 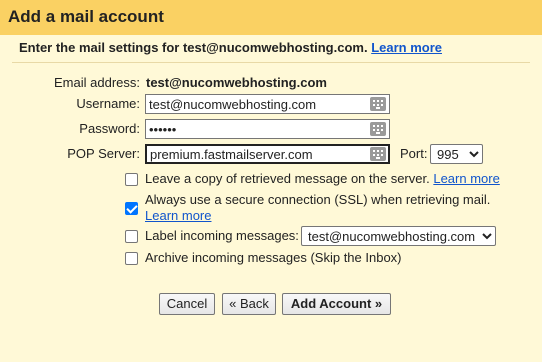 I want to click on pop-server-input, so click(x=267, y=154).